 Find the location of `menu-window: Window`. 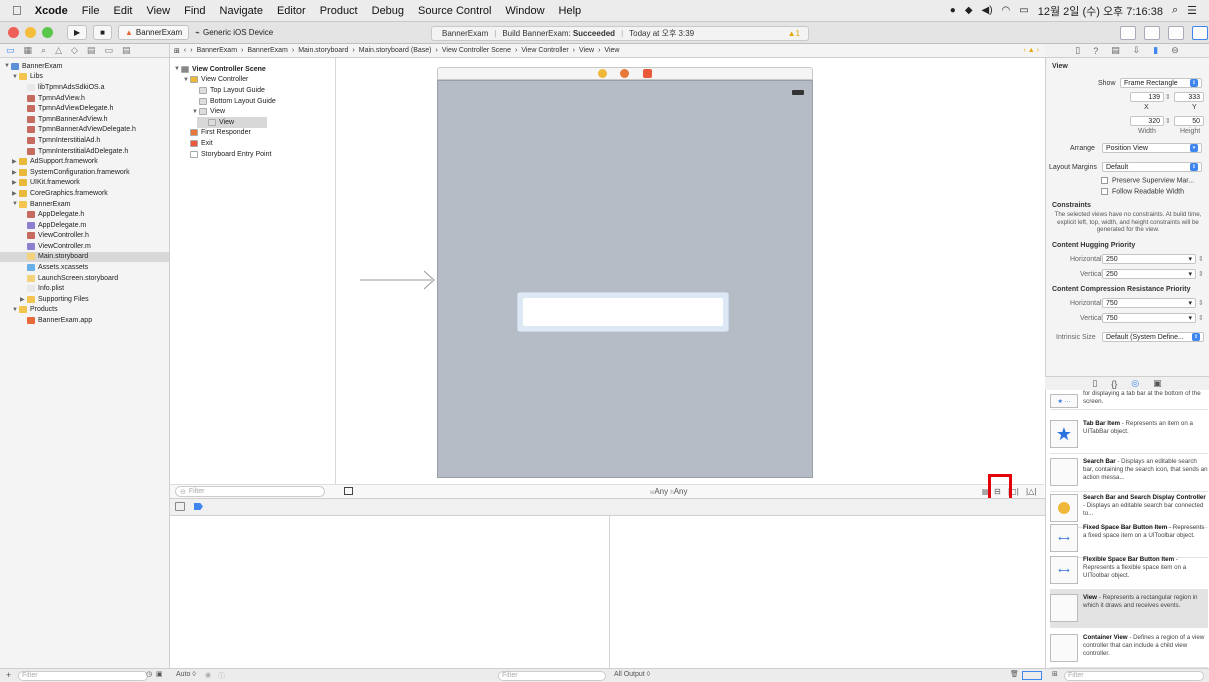

menu-window: Window is located at coordinates (524, 11).